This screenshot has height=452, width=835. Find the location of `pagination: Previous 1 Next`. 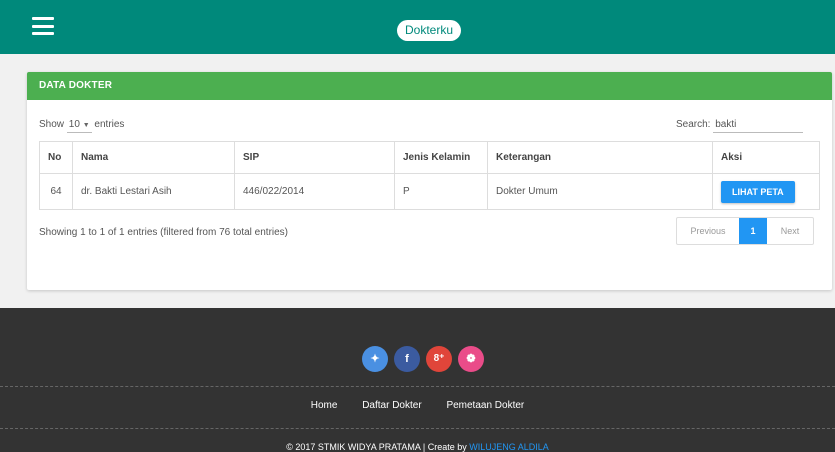

pagination: Previous 1 Next is located at coordinates (745, 231).